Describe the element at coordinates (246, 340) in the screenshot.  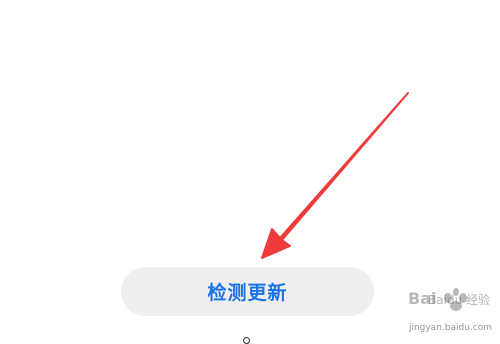
I see `circle-icon` at that location.